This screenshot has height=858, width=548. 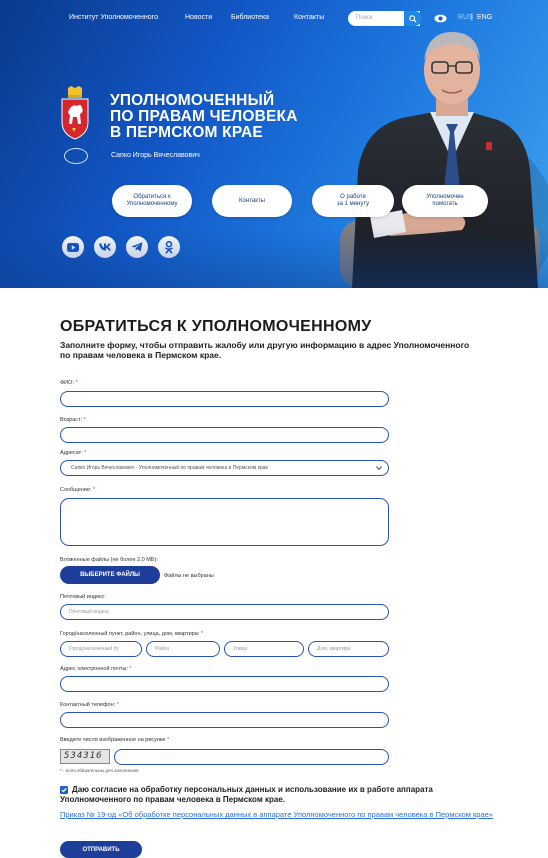 I want to click on odnoklassniki-link, so click(x=169, y=247).